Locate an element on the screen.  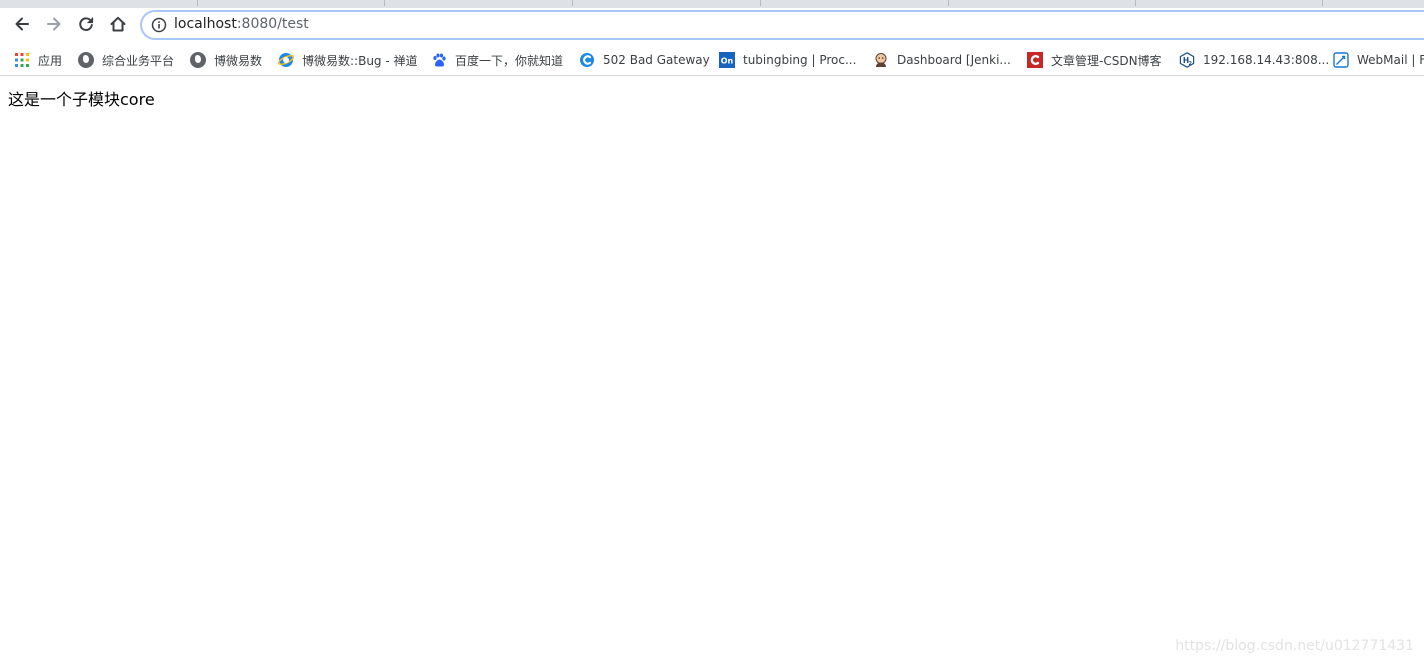
page-body-text: 这是一个子模块core is located at coordinates (81, 99).